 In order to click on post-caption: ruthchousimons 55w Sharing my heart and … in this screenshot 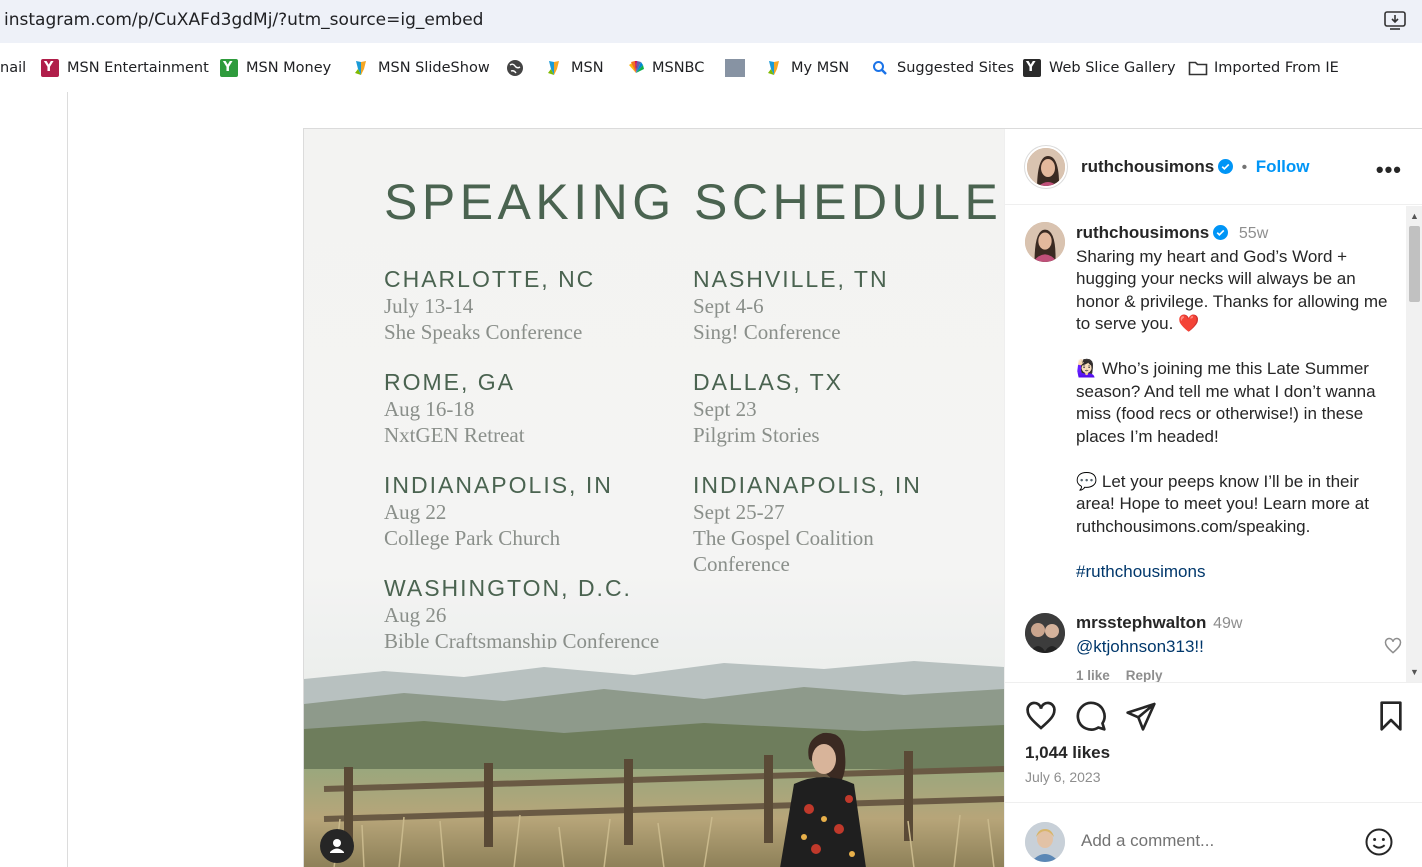, I will do `click(1238, 414)`.